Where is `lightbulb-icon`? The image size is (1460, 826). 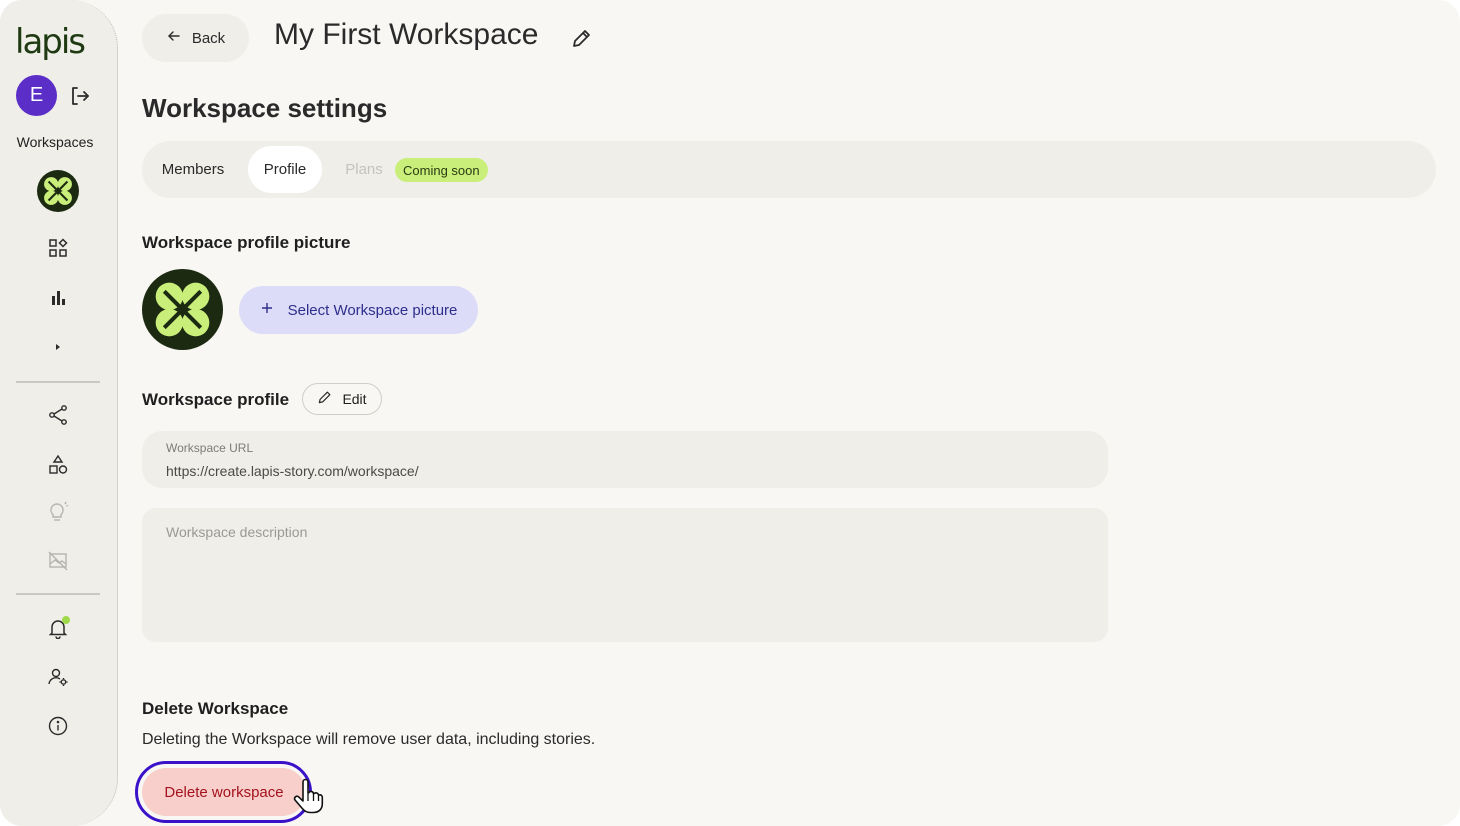
lightbulb-icon is located at coordinates (58, 512).